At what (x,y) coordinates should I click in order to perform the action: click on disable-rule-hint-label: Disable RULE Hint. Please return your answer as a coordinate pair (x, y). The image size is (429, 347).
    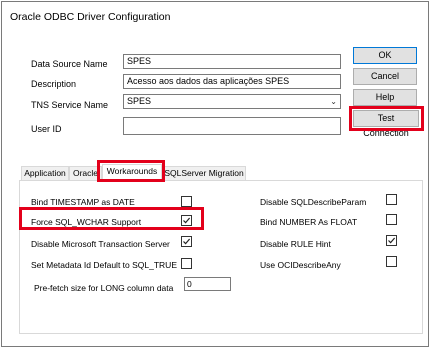
    Looking at the image, I should click on (295, 244).